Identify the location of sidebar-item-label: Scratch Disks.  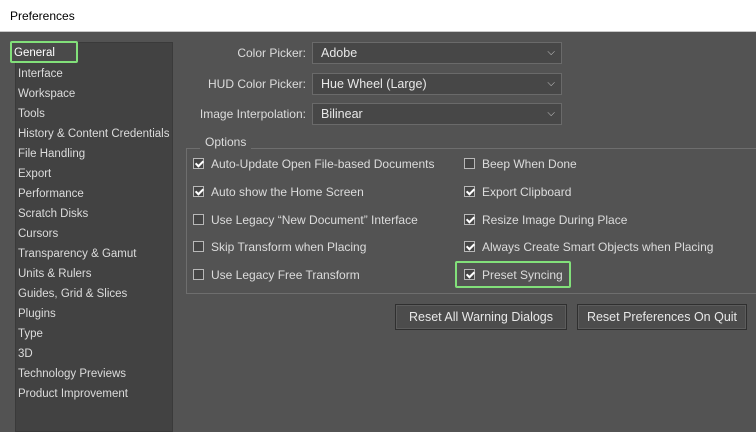
(53, 214).